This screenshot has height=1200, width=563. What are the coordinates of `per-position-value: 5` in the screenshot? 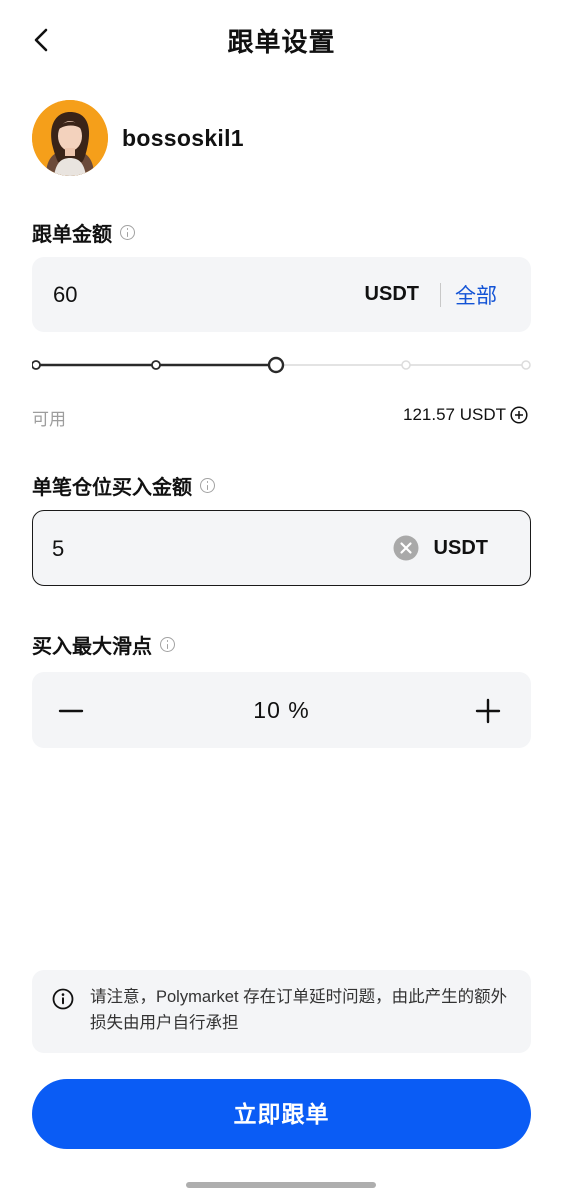 It's located at (58, 549).